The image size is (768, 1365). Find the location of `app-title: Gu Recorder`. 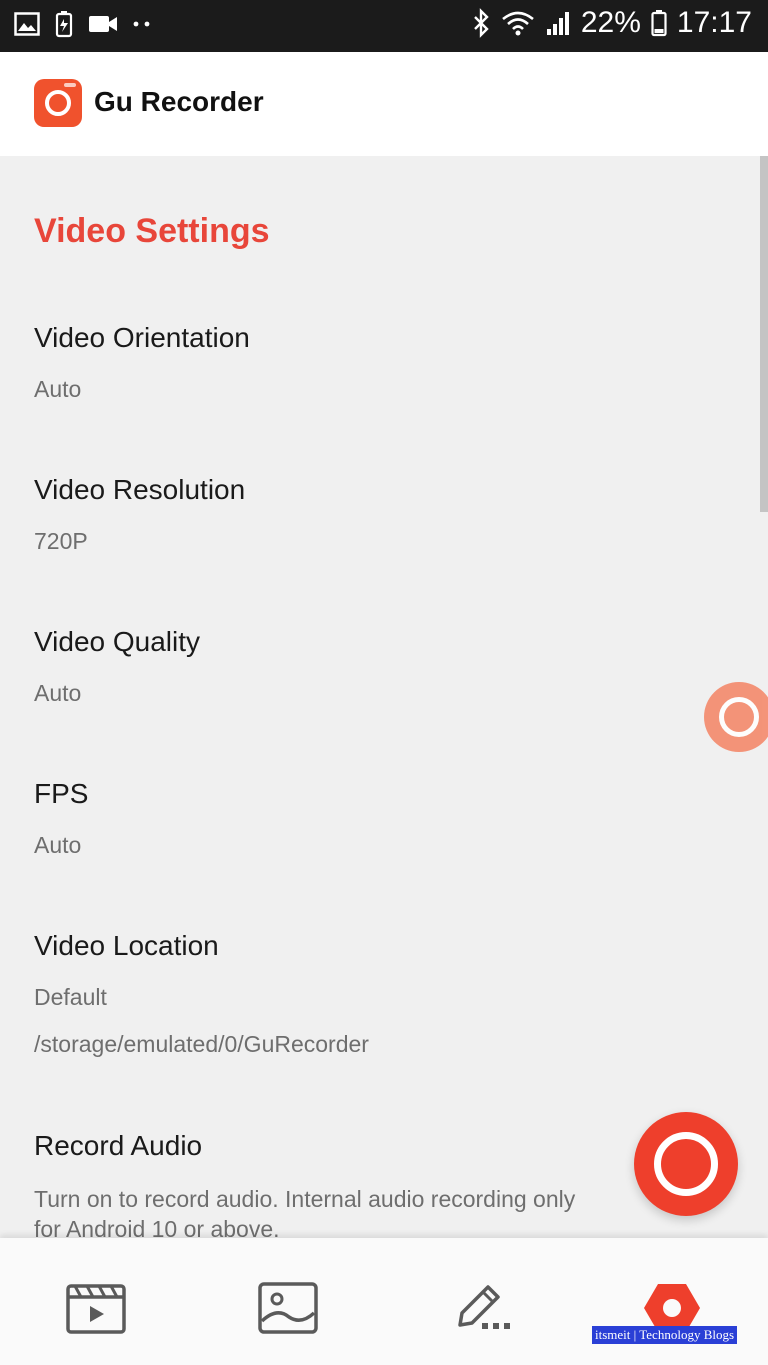

app-title: Gu Recorder is located at coordinates (179, 101).